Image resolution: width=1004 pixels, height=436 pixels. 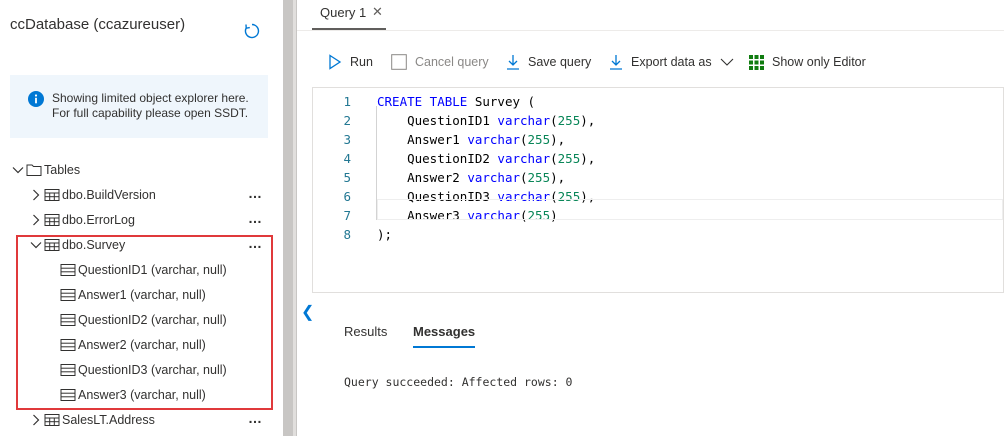 I want to click on tree-item-buildversion: dbo.BuildVersion, so click(x=93, y=195).